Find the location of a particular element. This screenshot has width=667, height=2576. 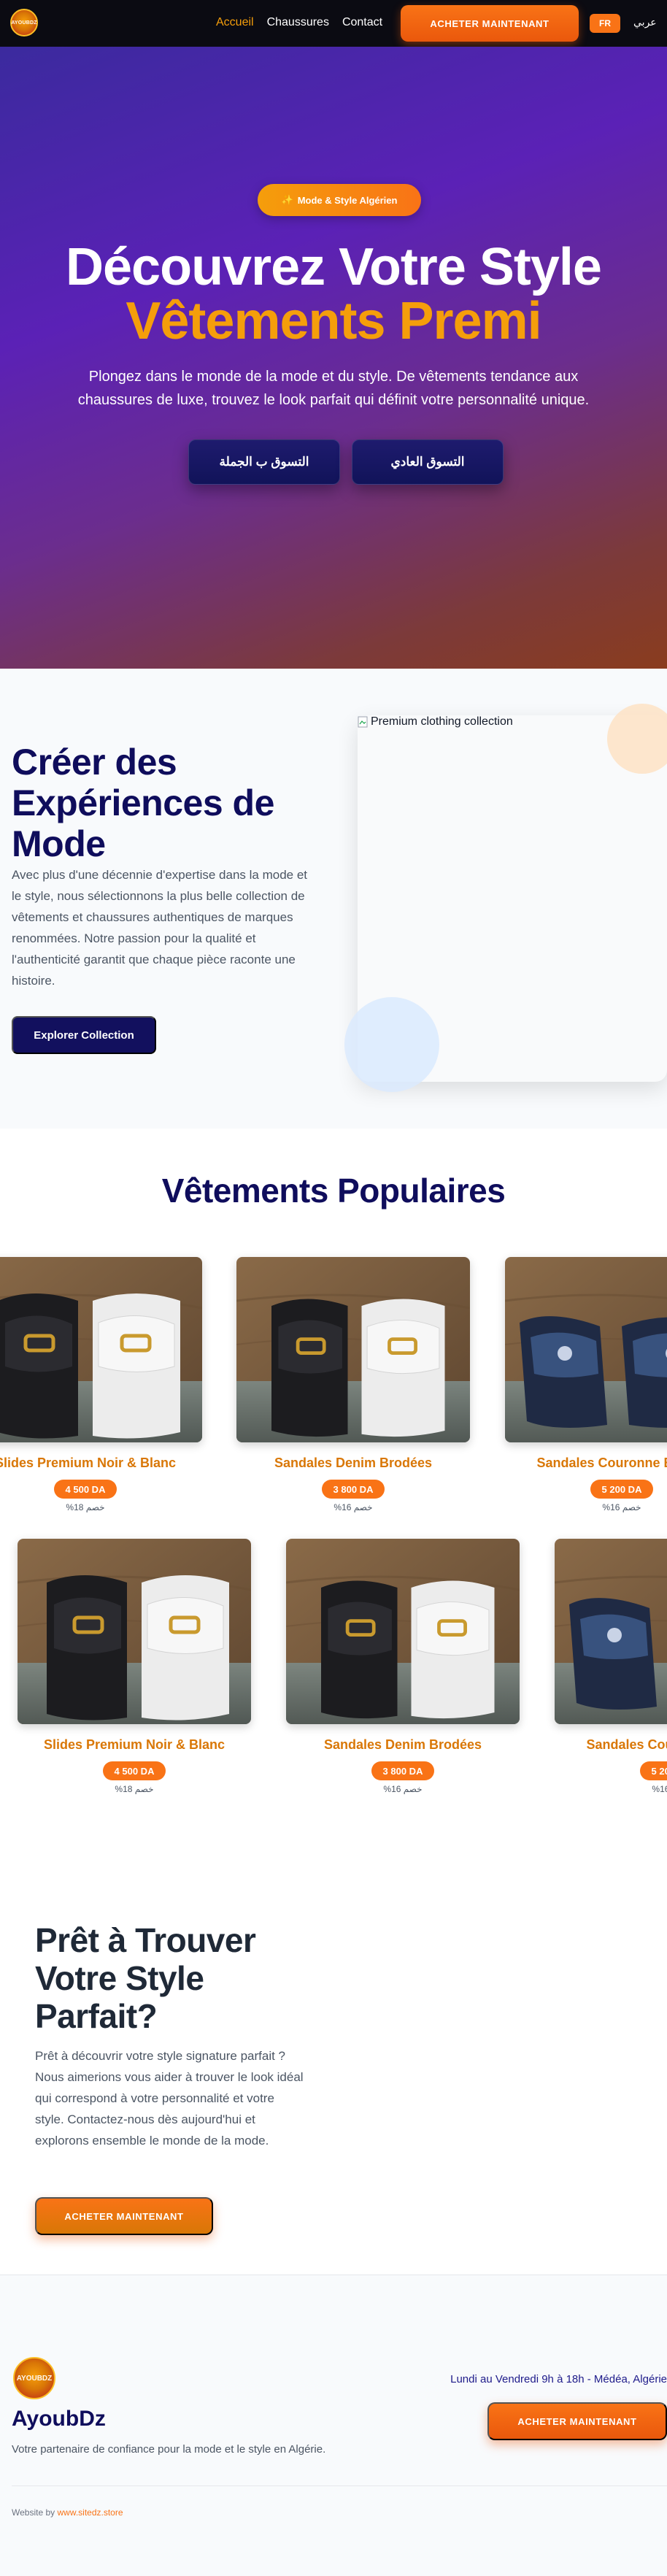

footer-divider is located at coordinates (339, 2485).